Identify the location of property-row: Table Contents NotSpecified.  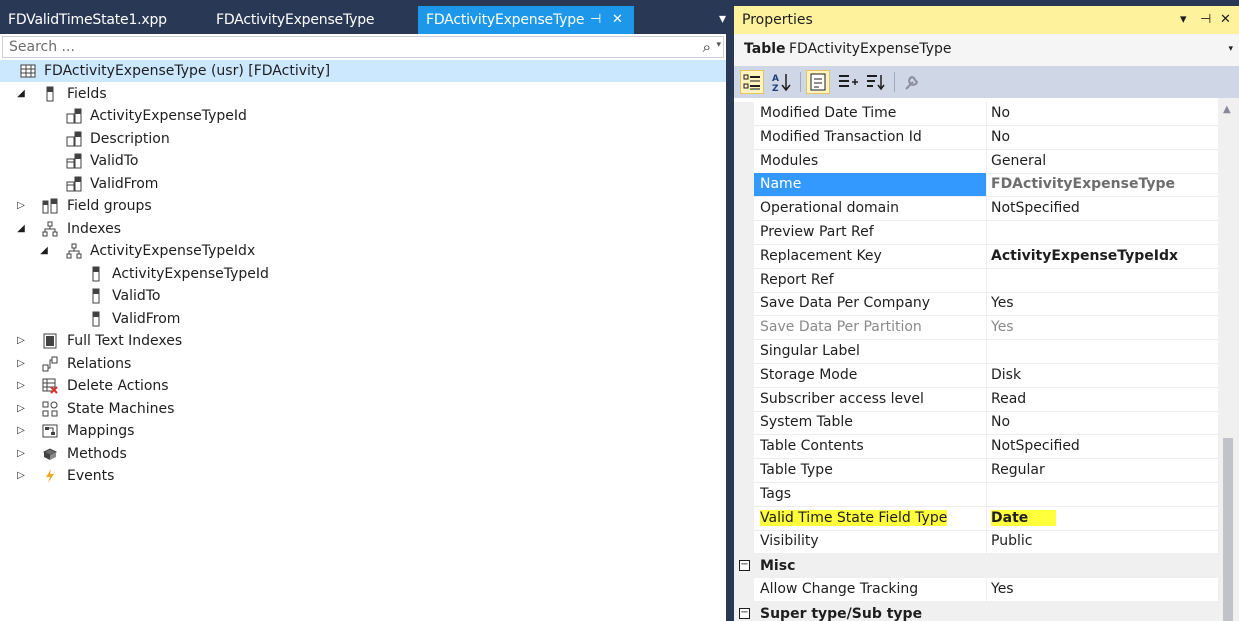
(976, 447).